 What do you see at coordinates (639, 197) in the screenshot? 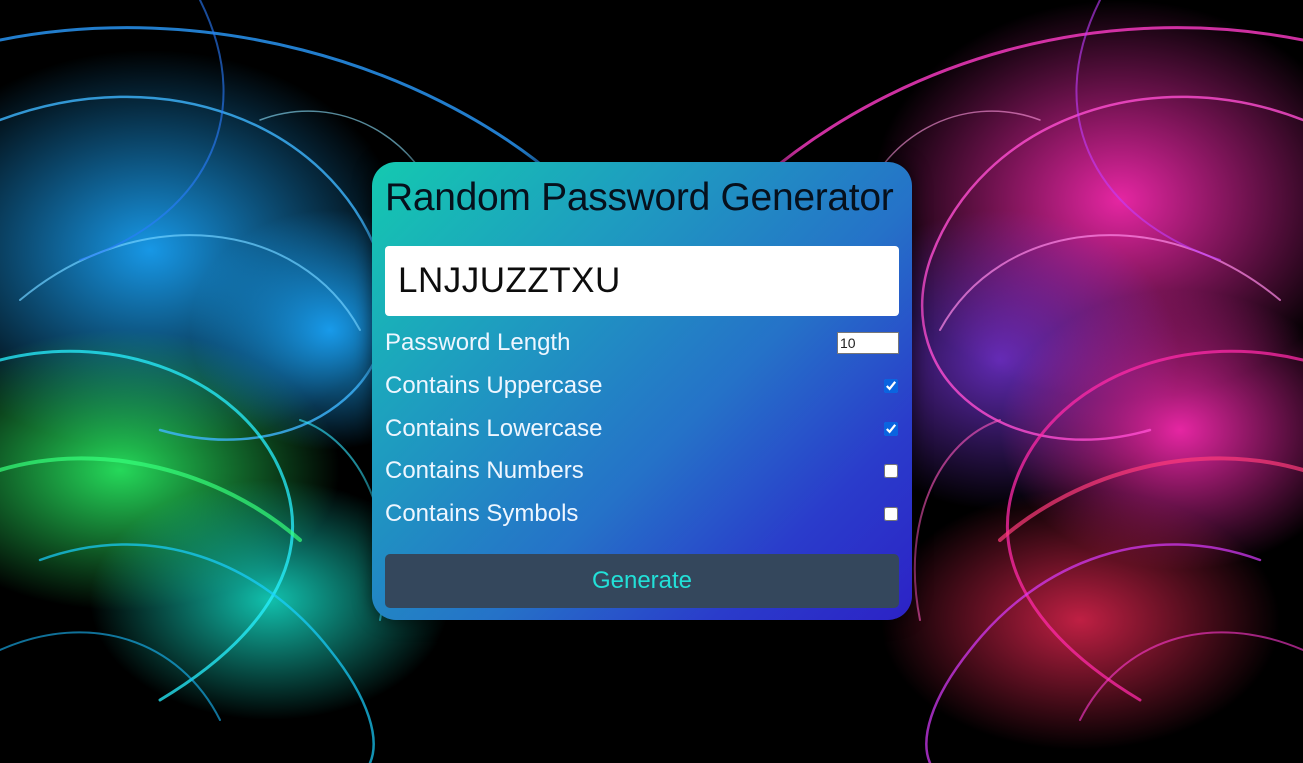
I see `app-title: Random Password Generator` at bounding box center [639, 197].